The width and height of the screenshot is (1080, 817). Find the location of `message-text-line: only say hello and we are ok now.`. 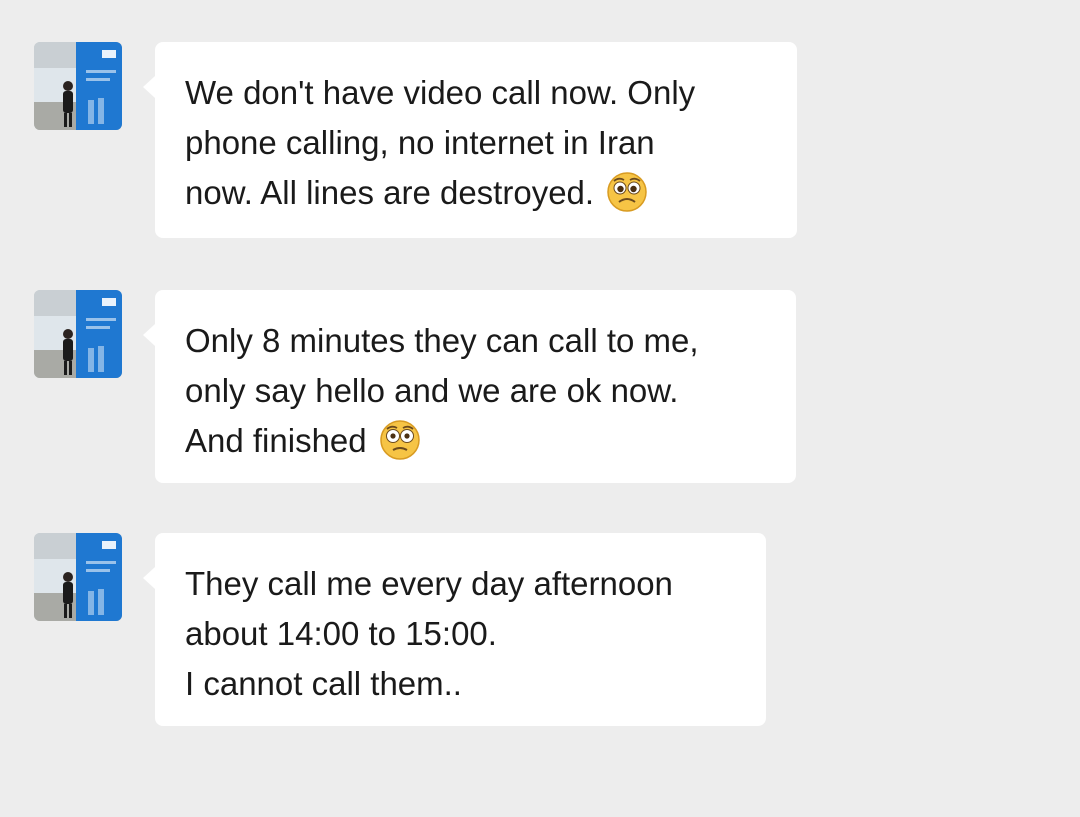

message-text-line: only say hello and we are ok now. is located at coordinates (432, 390).